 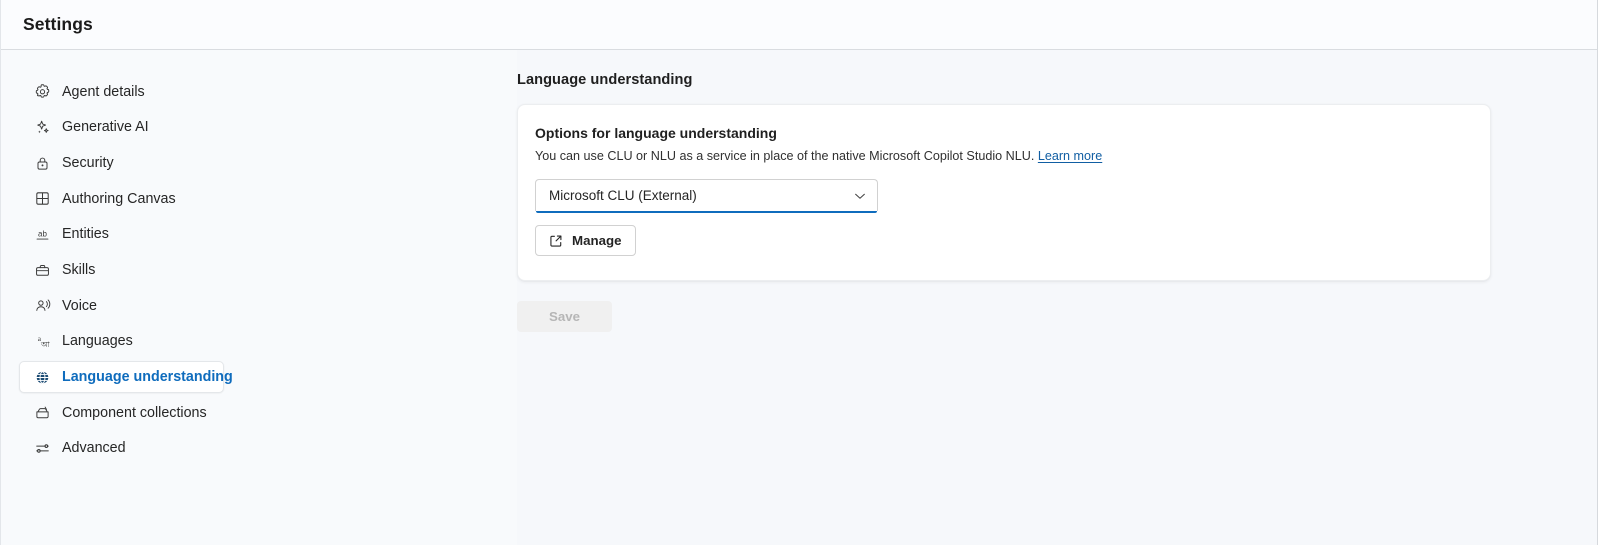 I want to click on lock-icon, so click(x=42, y=163).